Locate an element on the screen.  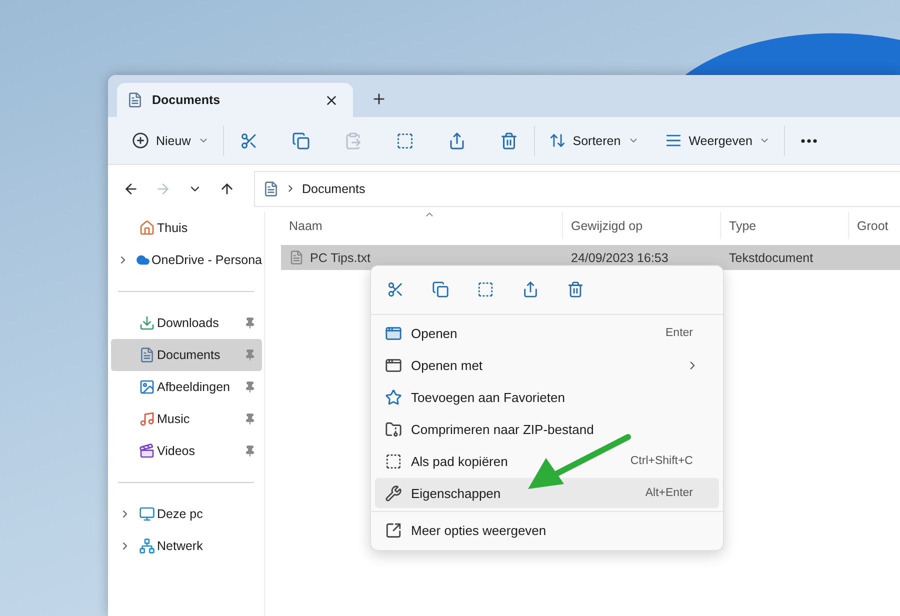
ellipsis-icon is located at coordinates (809, 140).